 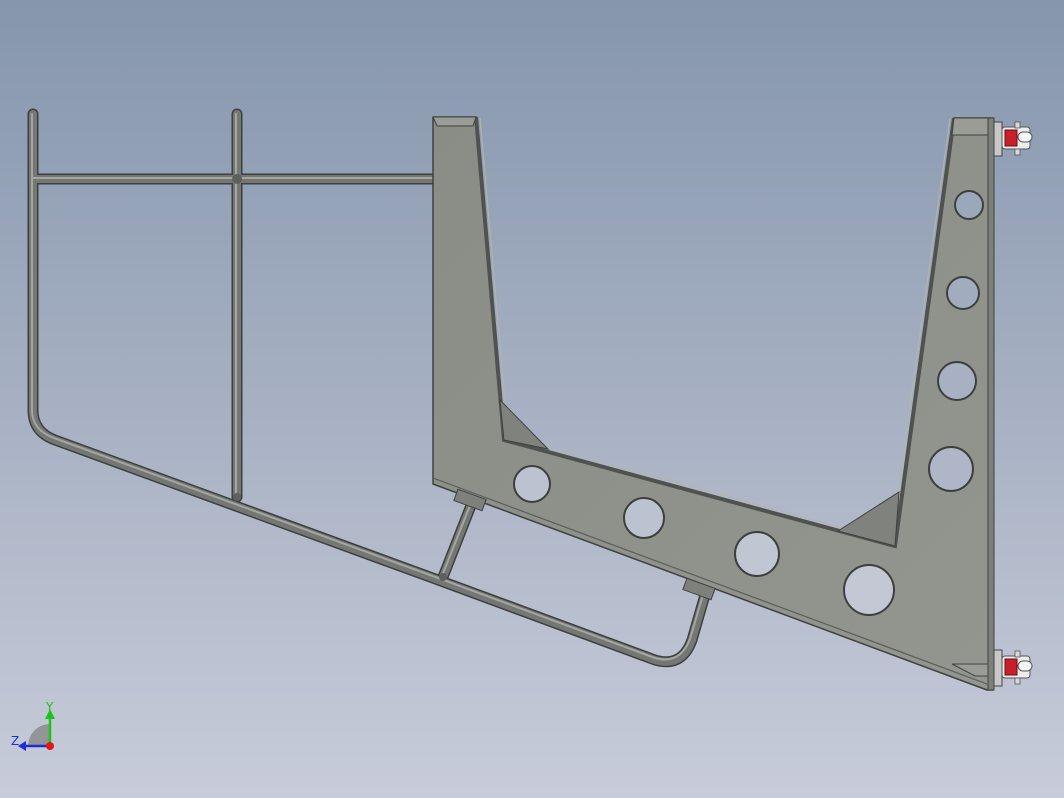 What do you see at coordinates (15, 741) in the screenshot?
I see `triad-z-label: Z` at bounding box center [15, 741].